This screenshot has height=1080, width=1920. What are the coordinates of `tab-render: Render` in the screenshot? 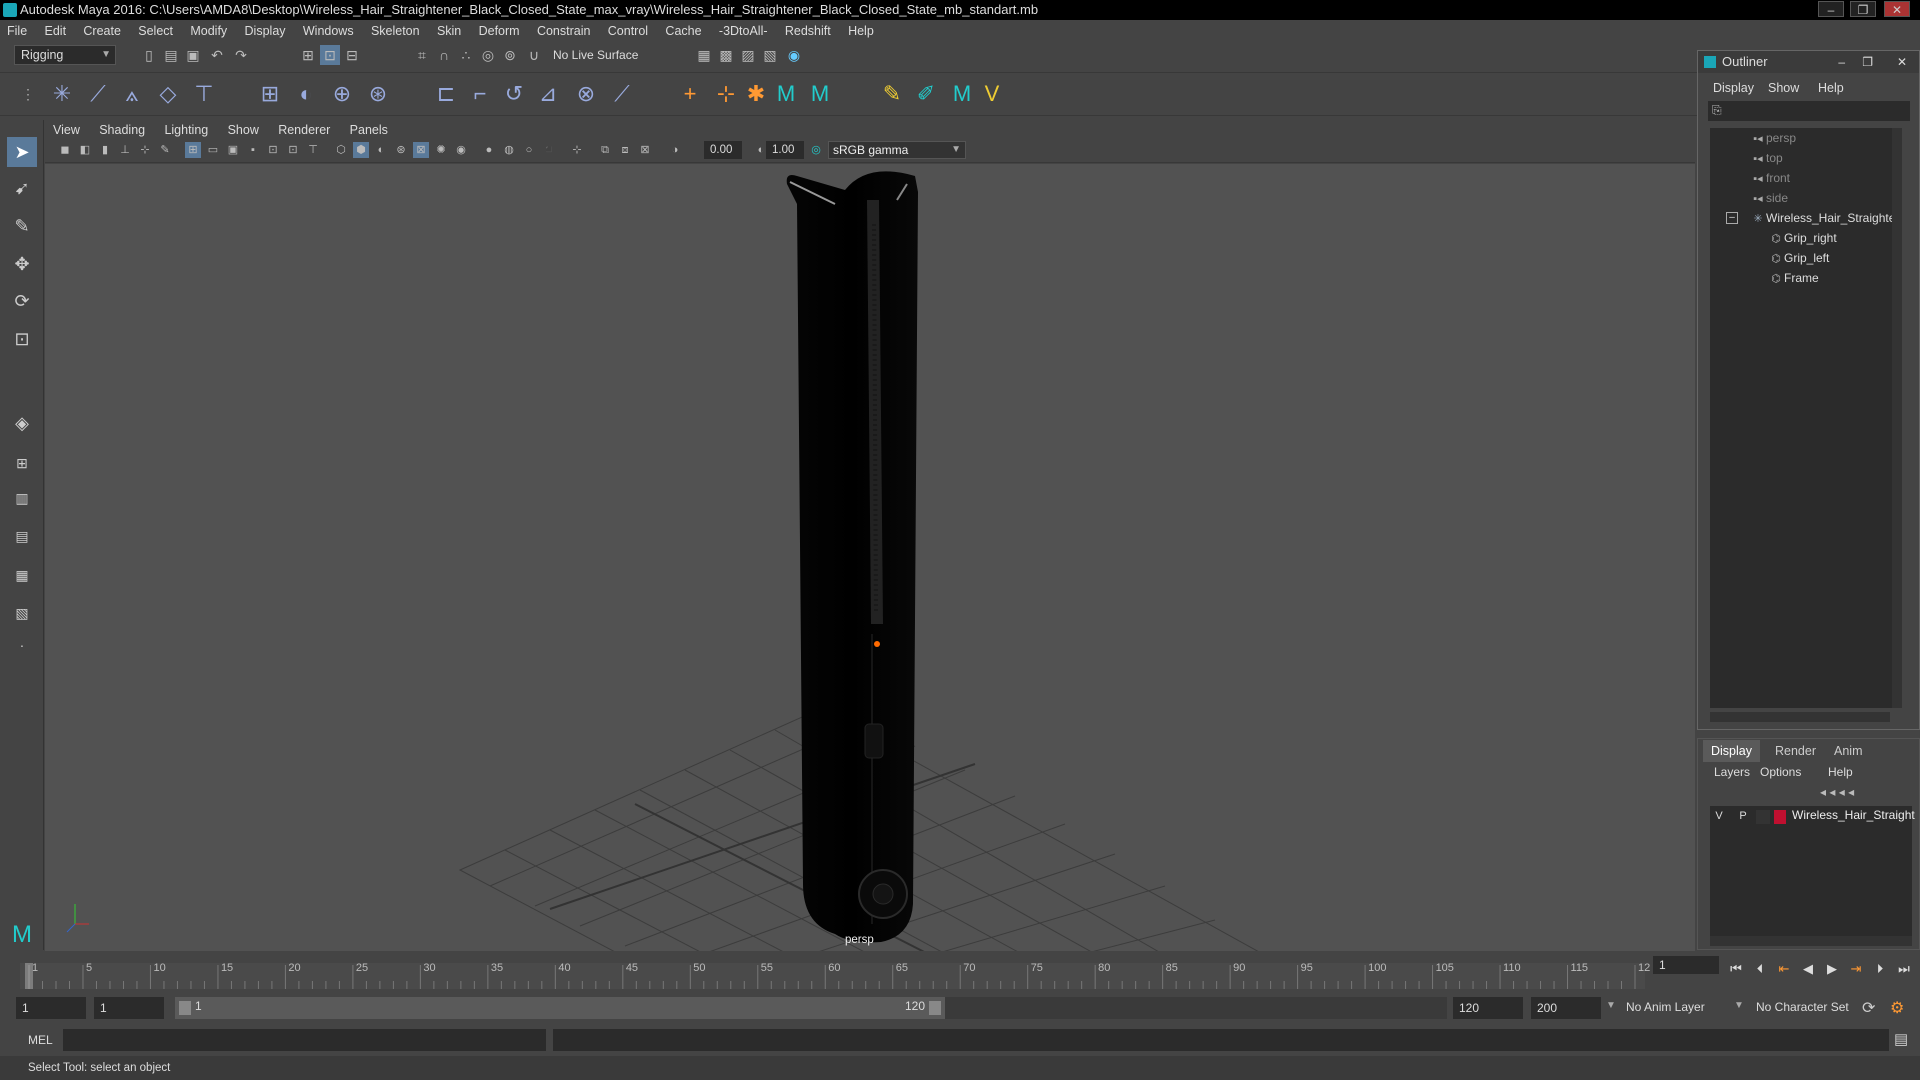 It's located at (1795, 751).